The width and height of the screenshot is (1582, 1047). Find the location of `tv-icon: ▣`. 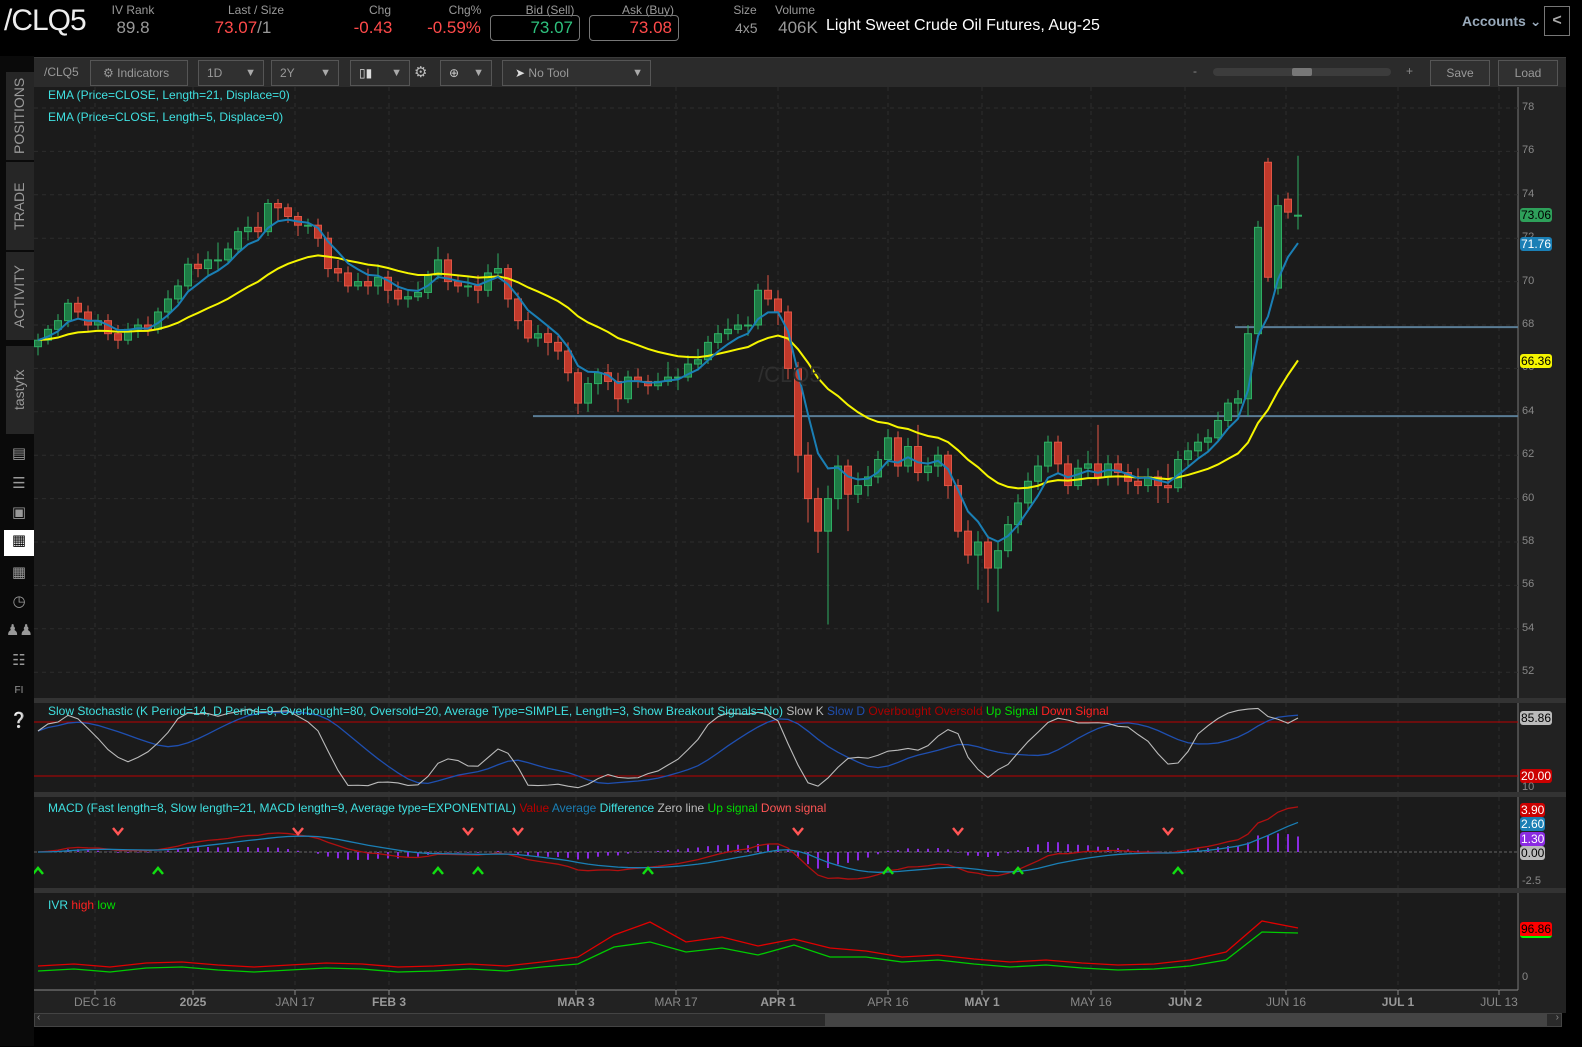

tv-icon: ▣ is located at coordinates (19, 513).